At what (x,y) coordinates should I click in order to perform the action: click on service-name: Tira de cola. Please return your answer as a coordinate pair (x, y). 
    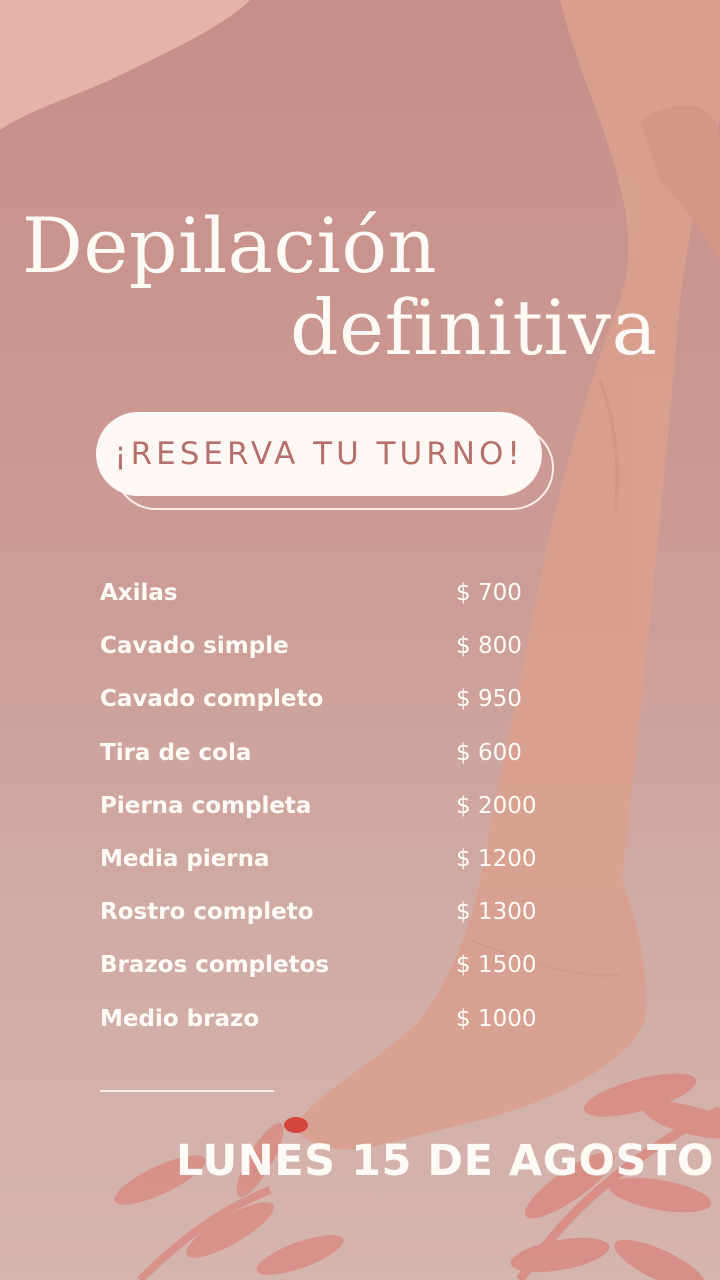
    Looking at the image, I should click on (176, 752).